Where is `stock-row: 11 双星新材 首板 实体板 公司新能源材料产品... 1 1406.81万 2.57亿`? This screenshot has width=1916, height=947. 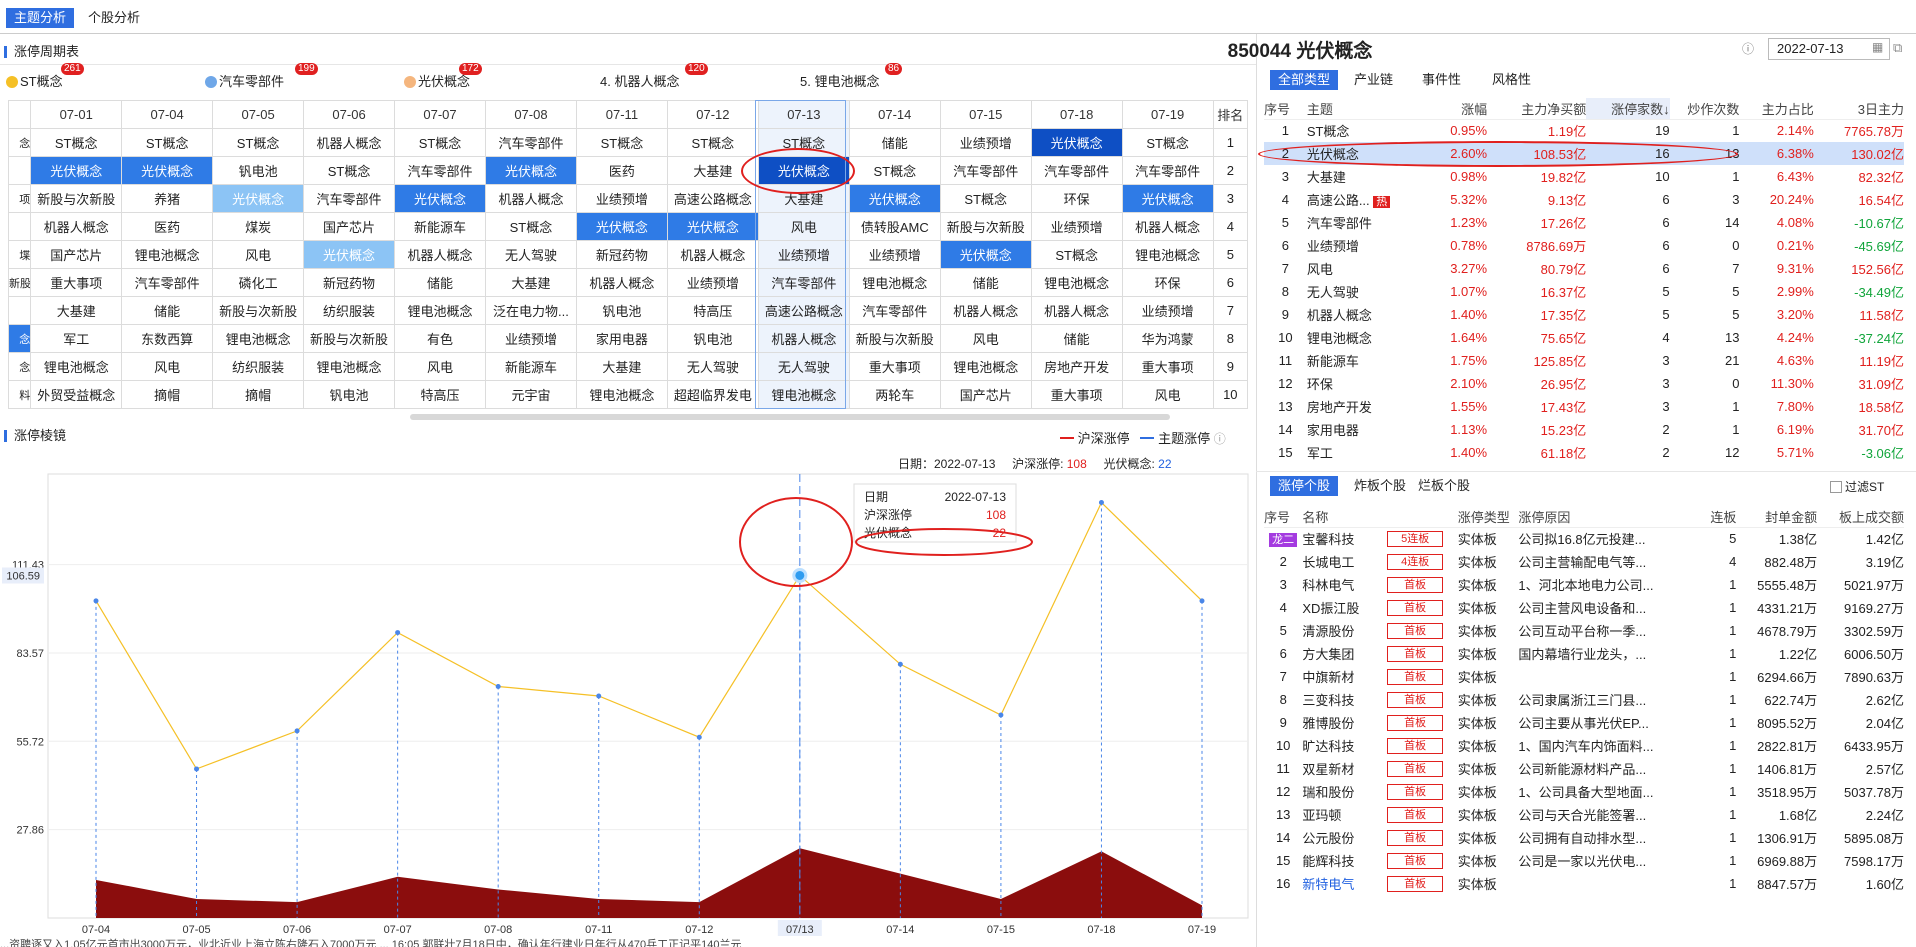 stock-row: 11 双星新材 首板 实体板 公司新能源材料产品... 1 1406.81万 2.57亿 is located at coordinates (1584, 768).